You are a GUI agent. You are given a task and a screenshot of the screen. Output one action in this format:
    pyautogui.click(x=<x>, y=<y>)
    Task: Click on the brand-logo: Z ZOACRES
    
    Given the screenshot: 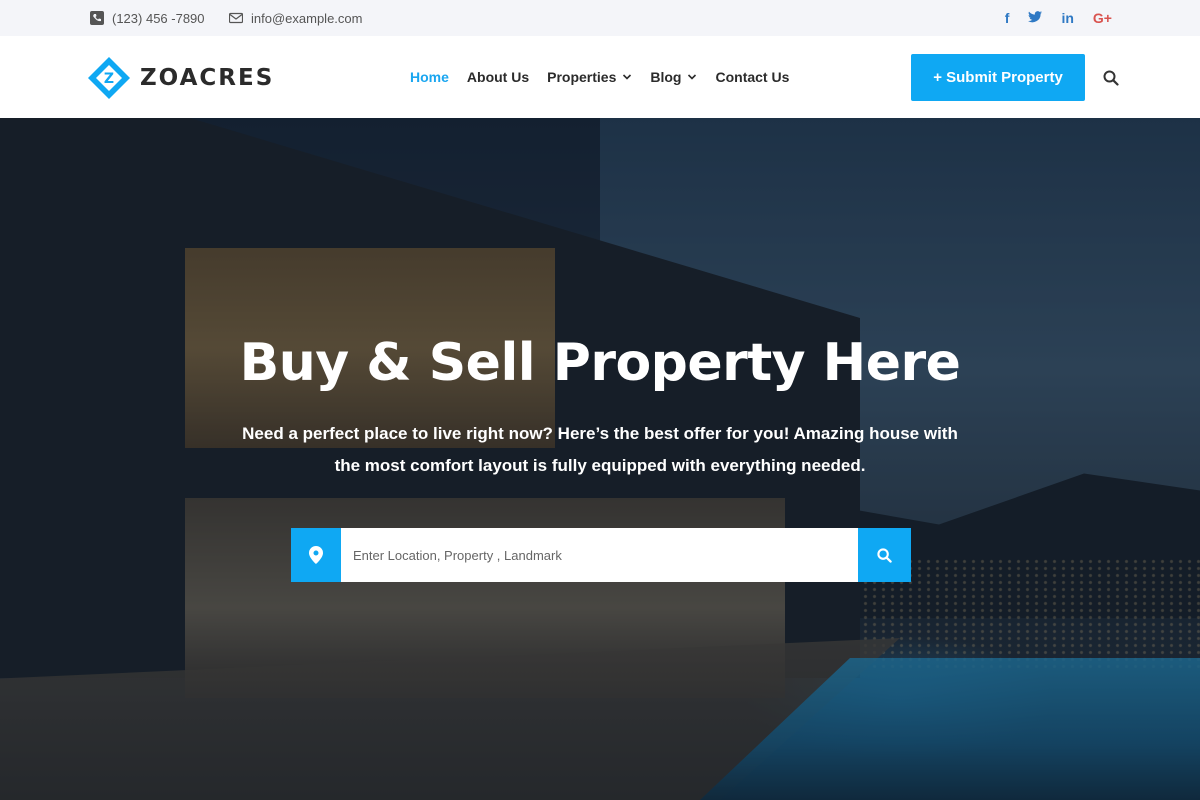 What is the action you would take?
    pyautogui.click(x=180, y=78)
    